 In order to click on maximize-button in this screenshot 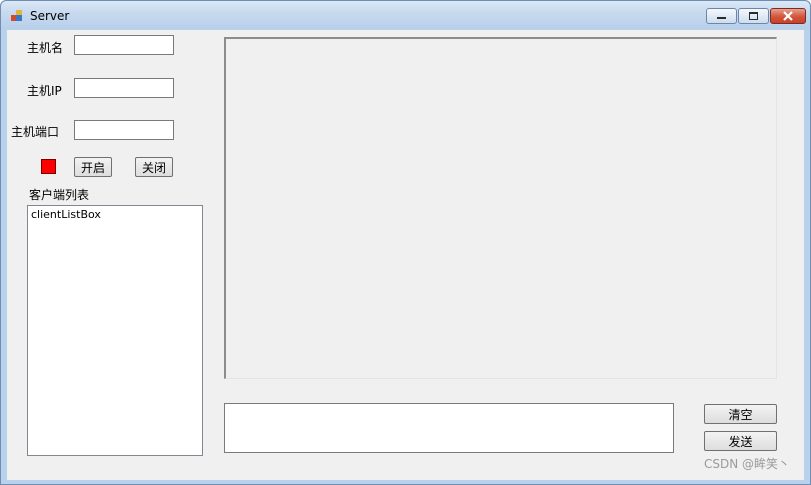, I will do `click(753, 16)`.